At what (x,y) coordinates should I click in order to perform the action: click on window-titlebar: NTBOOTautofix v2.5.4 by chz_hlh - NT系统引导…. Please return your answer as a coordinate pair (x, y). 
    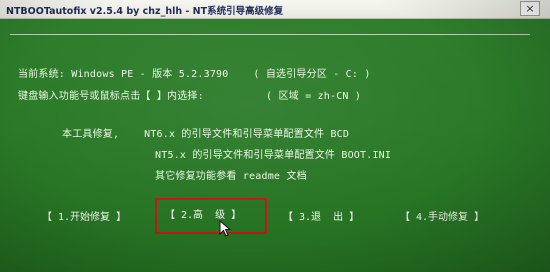
    Looking at the image, I should click on (275, 9).